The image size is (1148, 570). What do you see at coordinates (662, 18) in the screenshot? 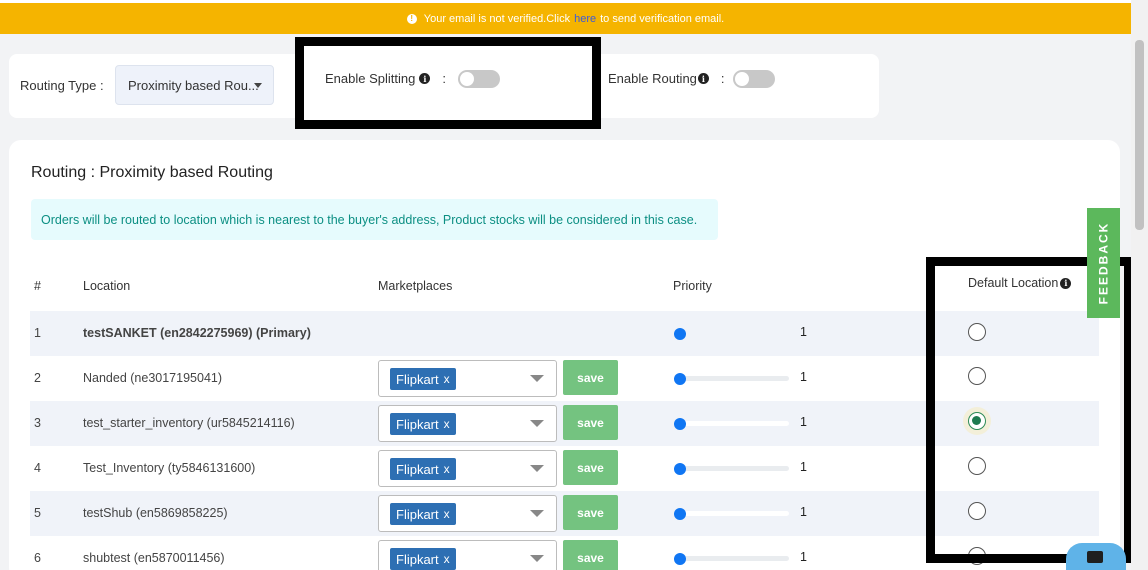
I see `banner-text-after: to send verification email.` at bounding box center [662, 18].